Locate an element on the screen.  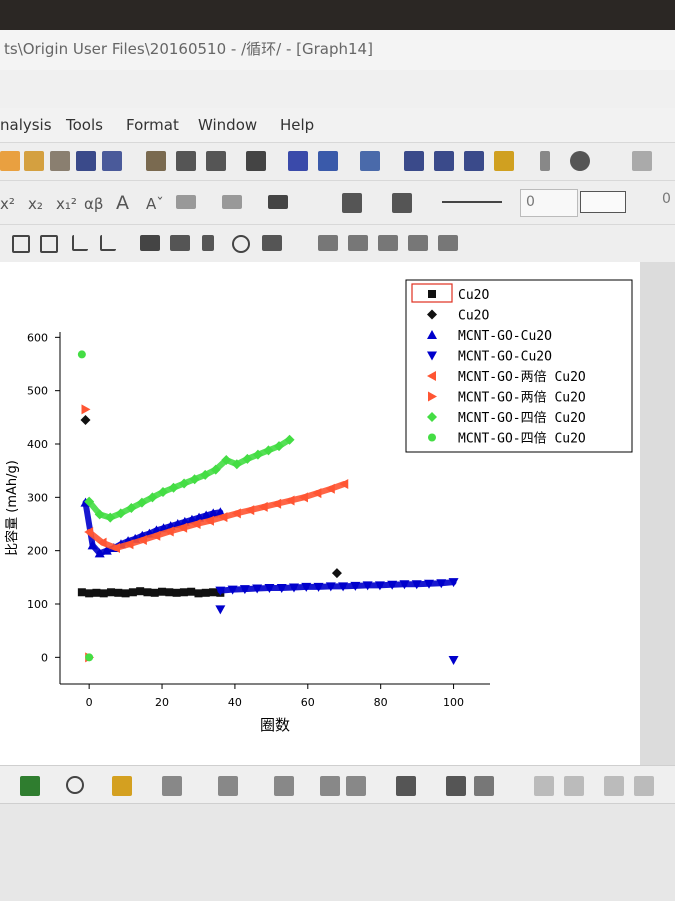
table-icon is located at coordinates (272, 243).